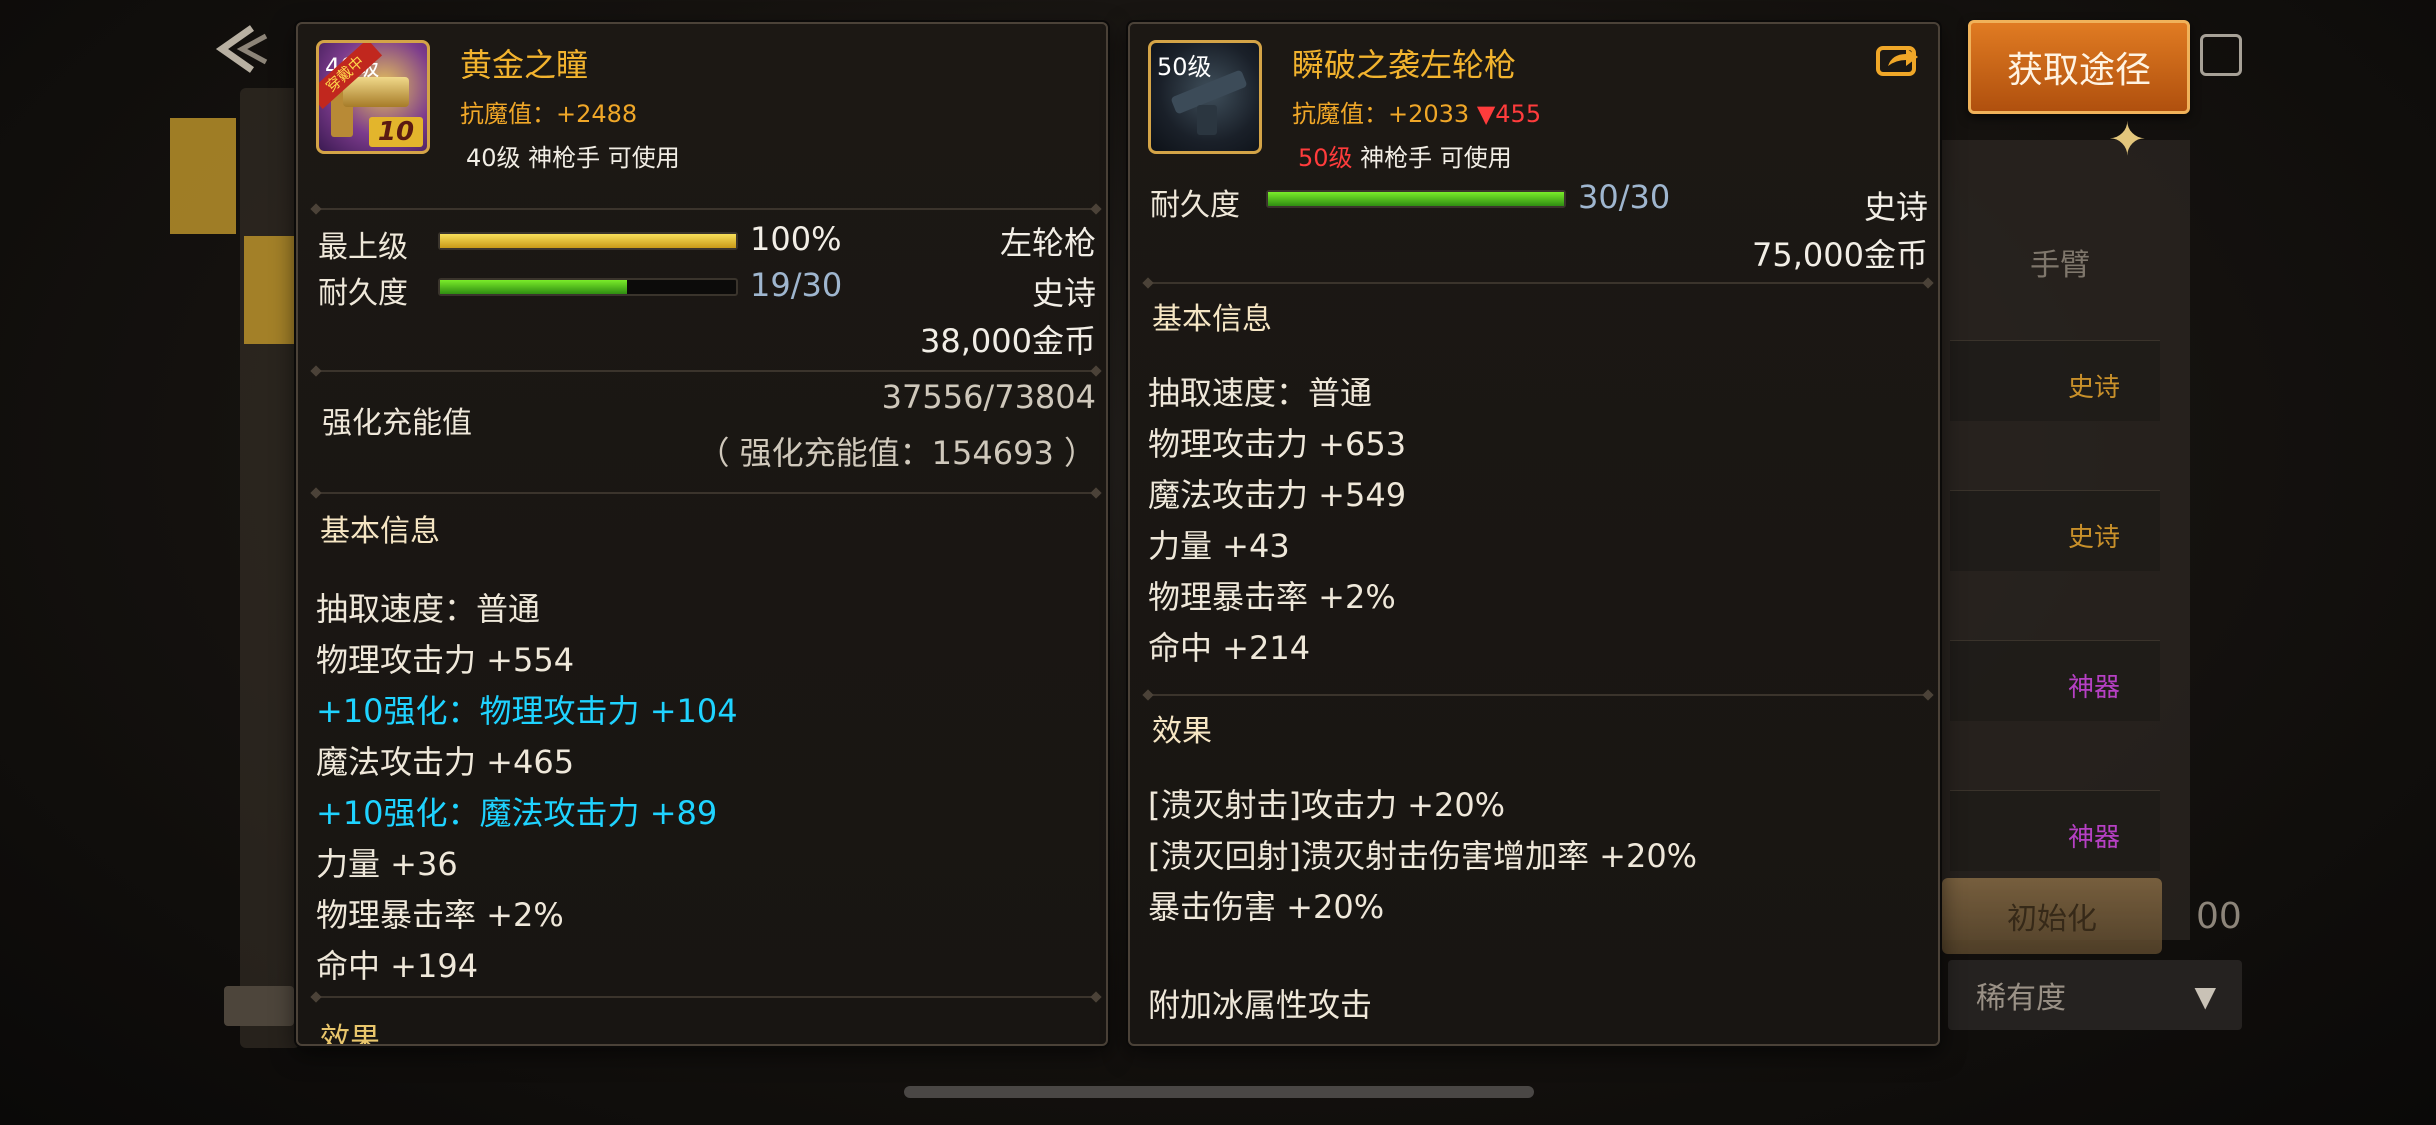 The height and width of the screenshot is (1125, 2436). I want to click on page-number: 00, so click(2219, 916).